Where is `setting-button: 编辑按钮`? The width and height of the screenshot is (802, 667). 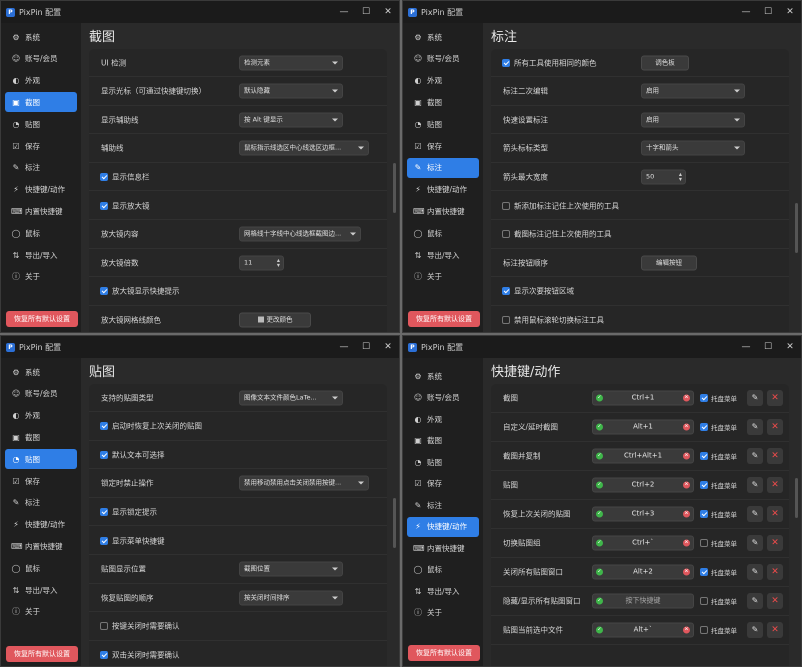
setting-button: 编辑按钮 is located at coordinates (669, 263).